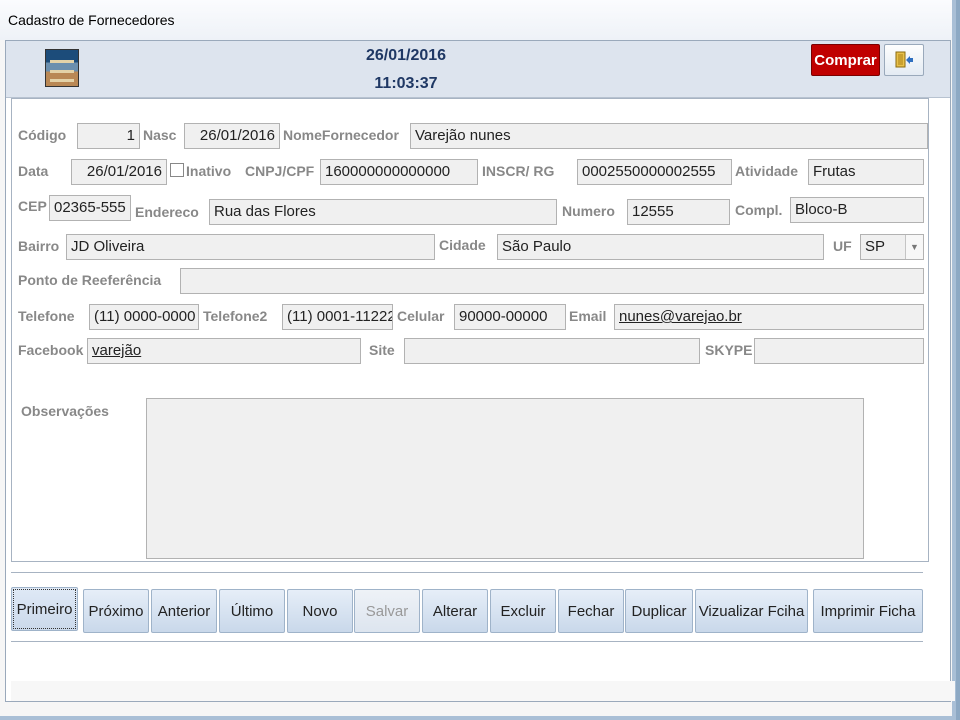  Describe the element at coordinates (33, 171) in the screenshot. I see `label-data: Data` at that location.